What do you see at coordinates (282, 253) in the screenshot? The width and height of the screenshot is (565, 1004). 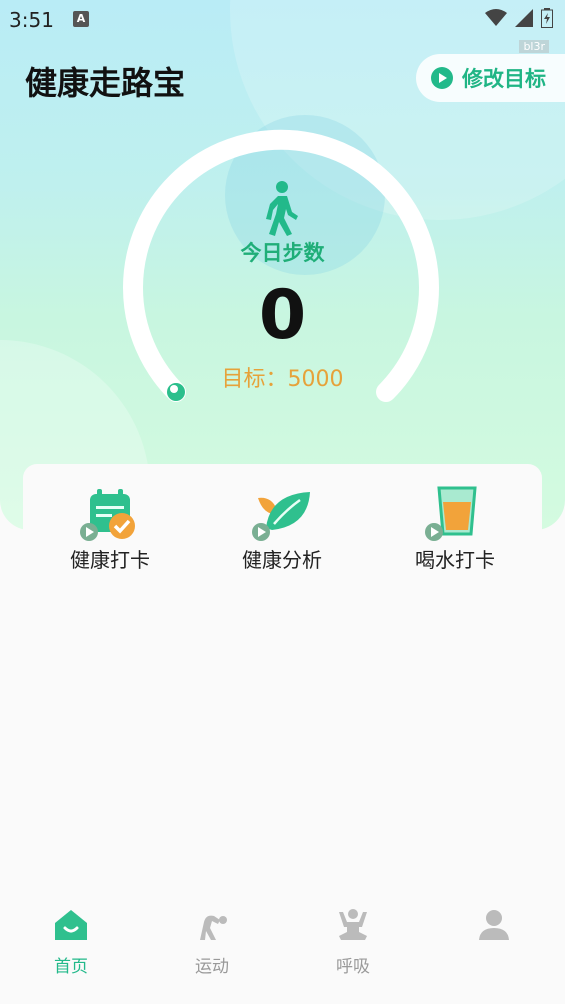 I see `today-steps-label: 今日步数` at bounding box center [282, 253].